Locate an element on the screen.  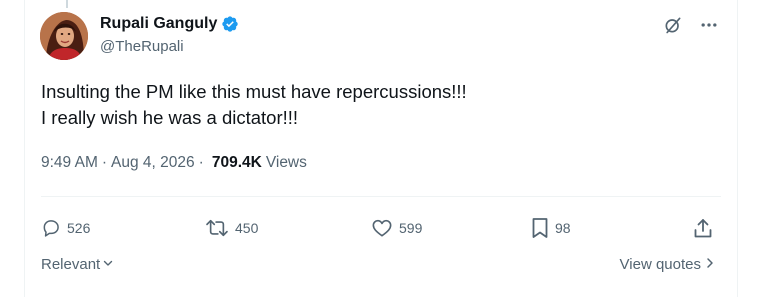
views-count: 709.4K is located at coordinates (236, 162).